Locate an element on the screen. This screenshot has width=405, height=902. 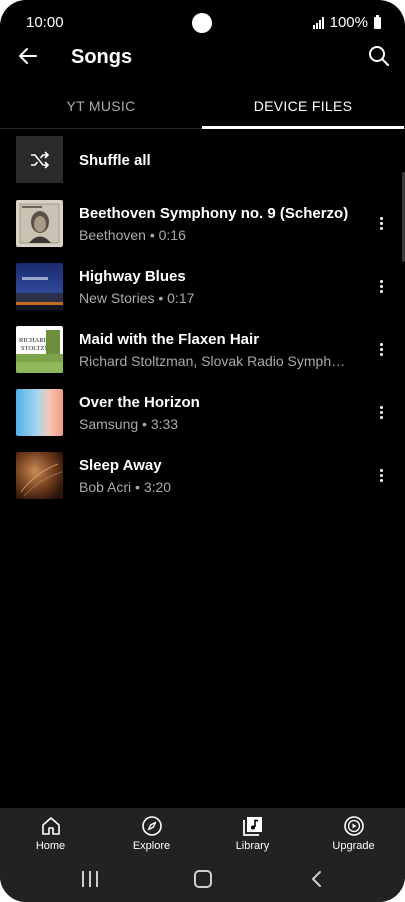
song-row: Over the Horizon Samsung • 3:33 is located at coordinates (202, 412).